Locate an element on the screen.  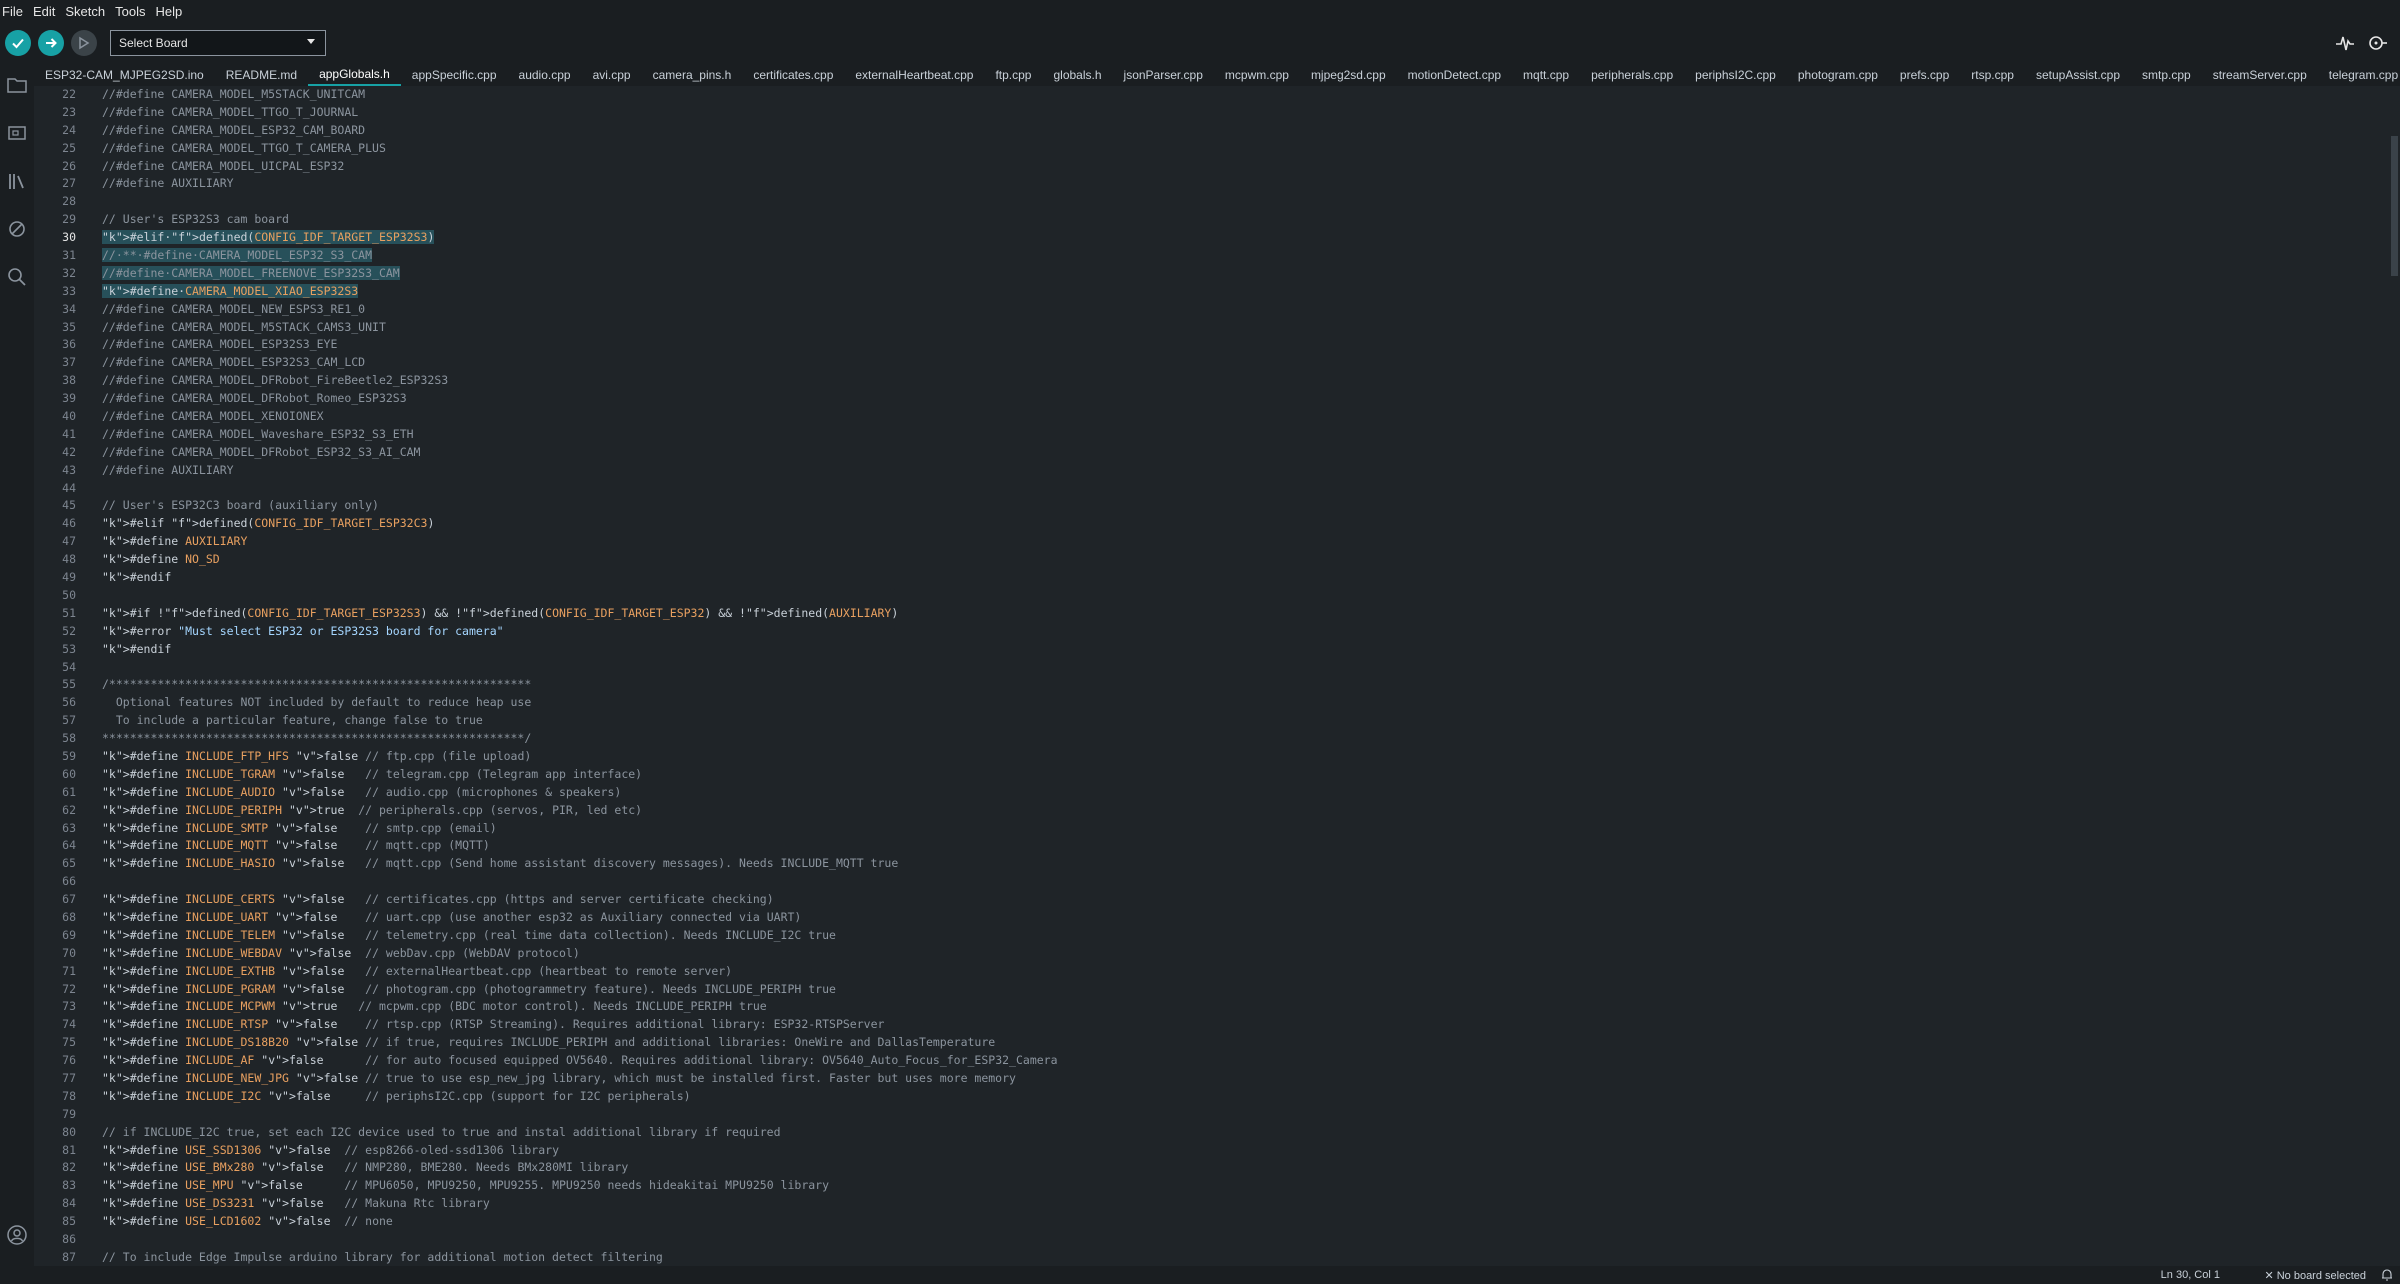
scrollbar-thumb is located at coordinates (2394, 206).